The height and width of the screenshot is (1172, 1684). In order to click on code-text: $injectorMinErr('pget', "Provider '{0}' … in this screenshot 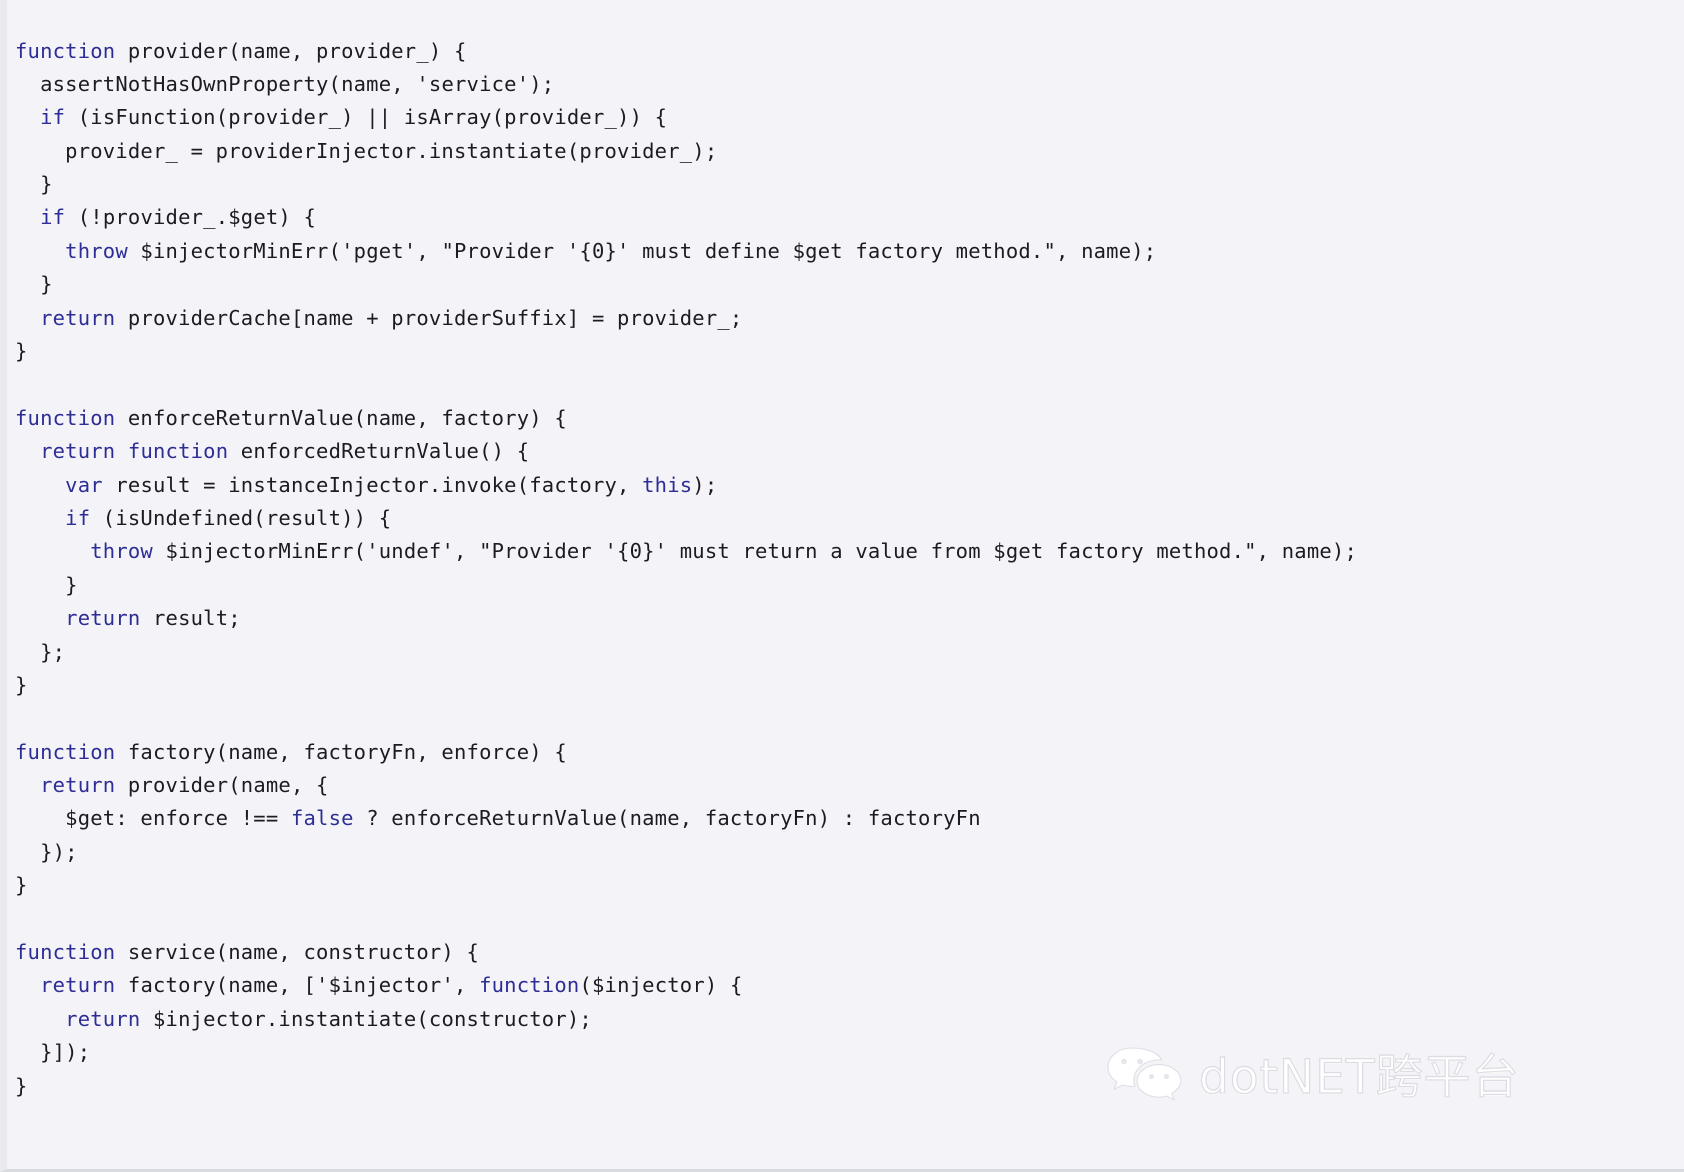, I will do `click(642, 250)`.